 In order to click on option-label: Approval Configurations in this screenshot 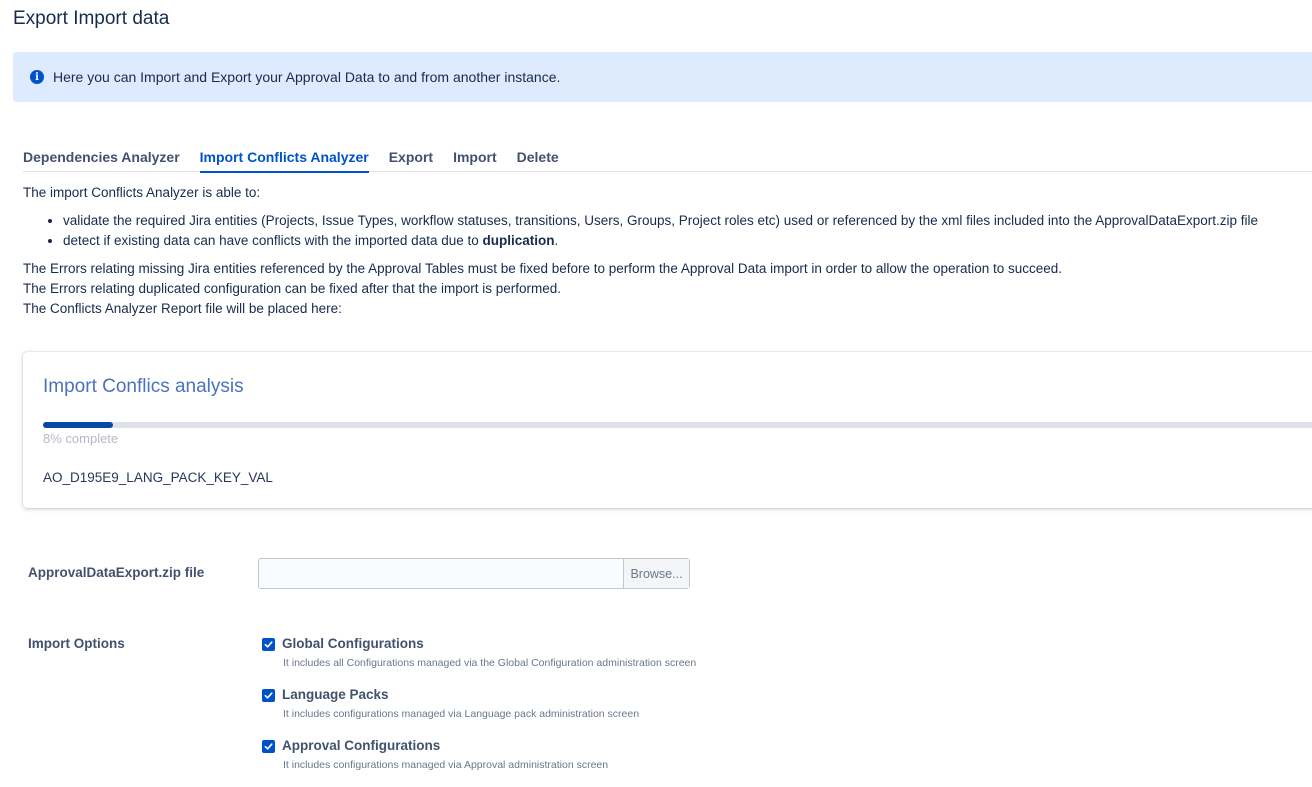, I will do `click(361, 745)`.